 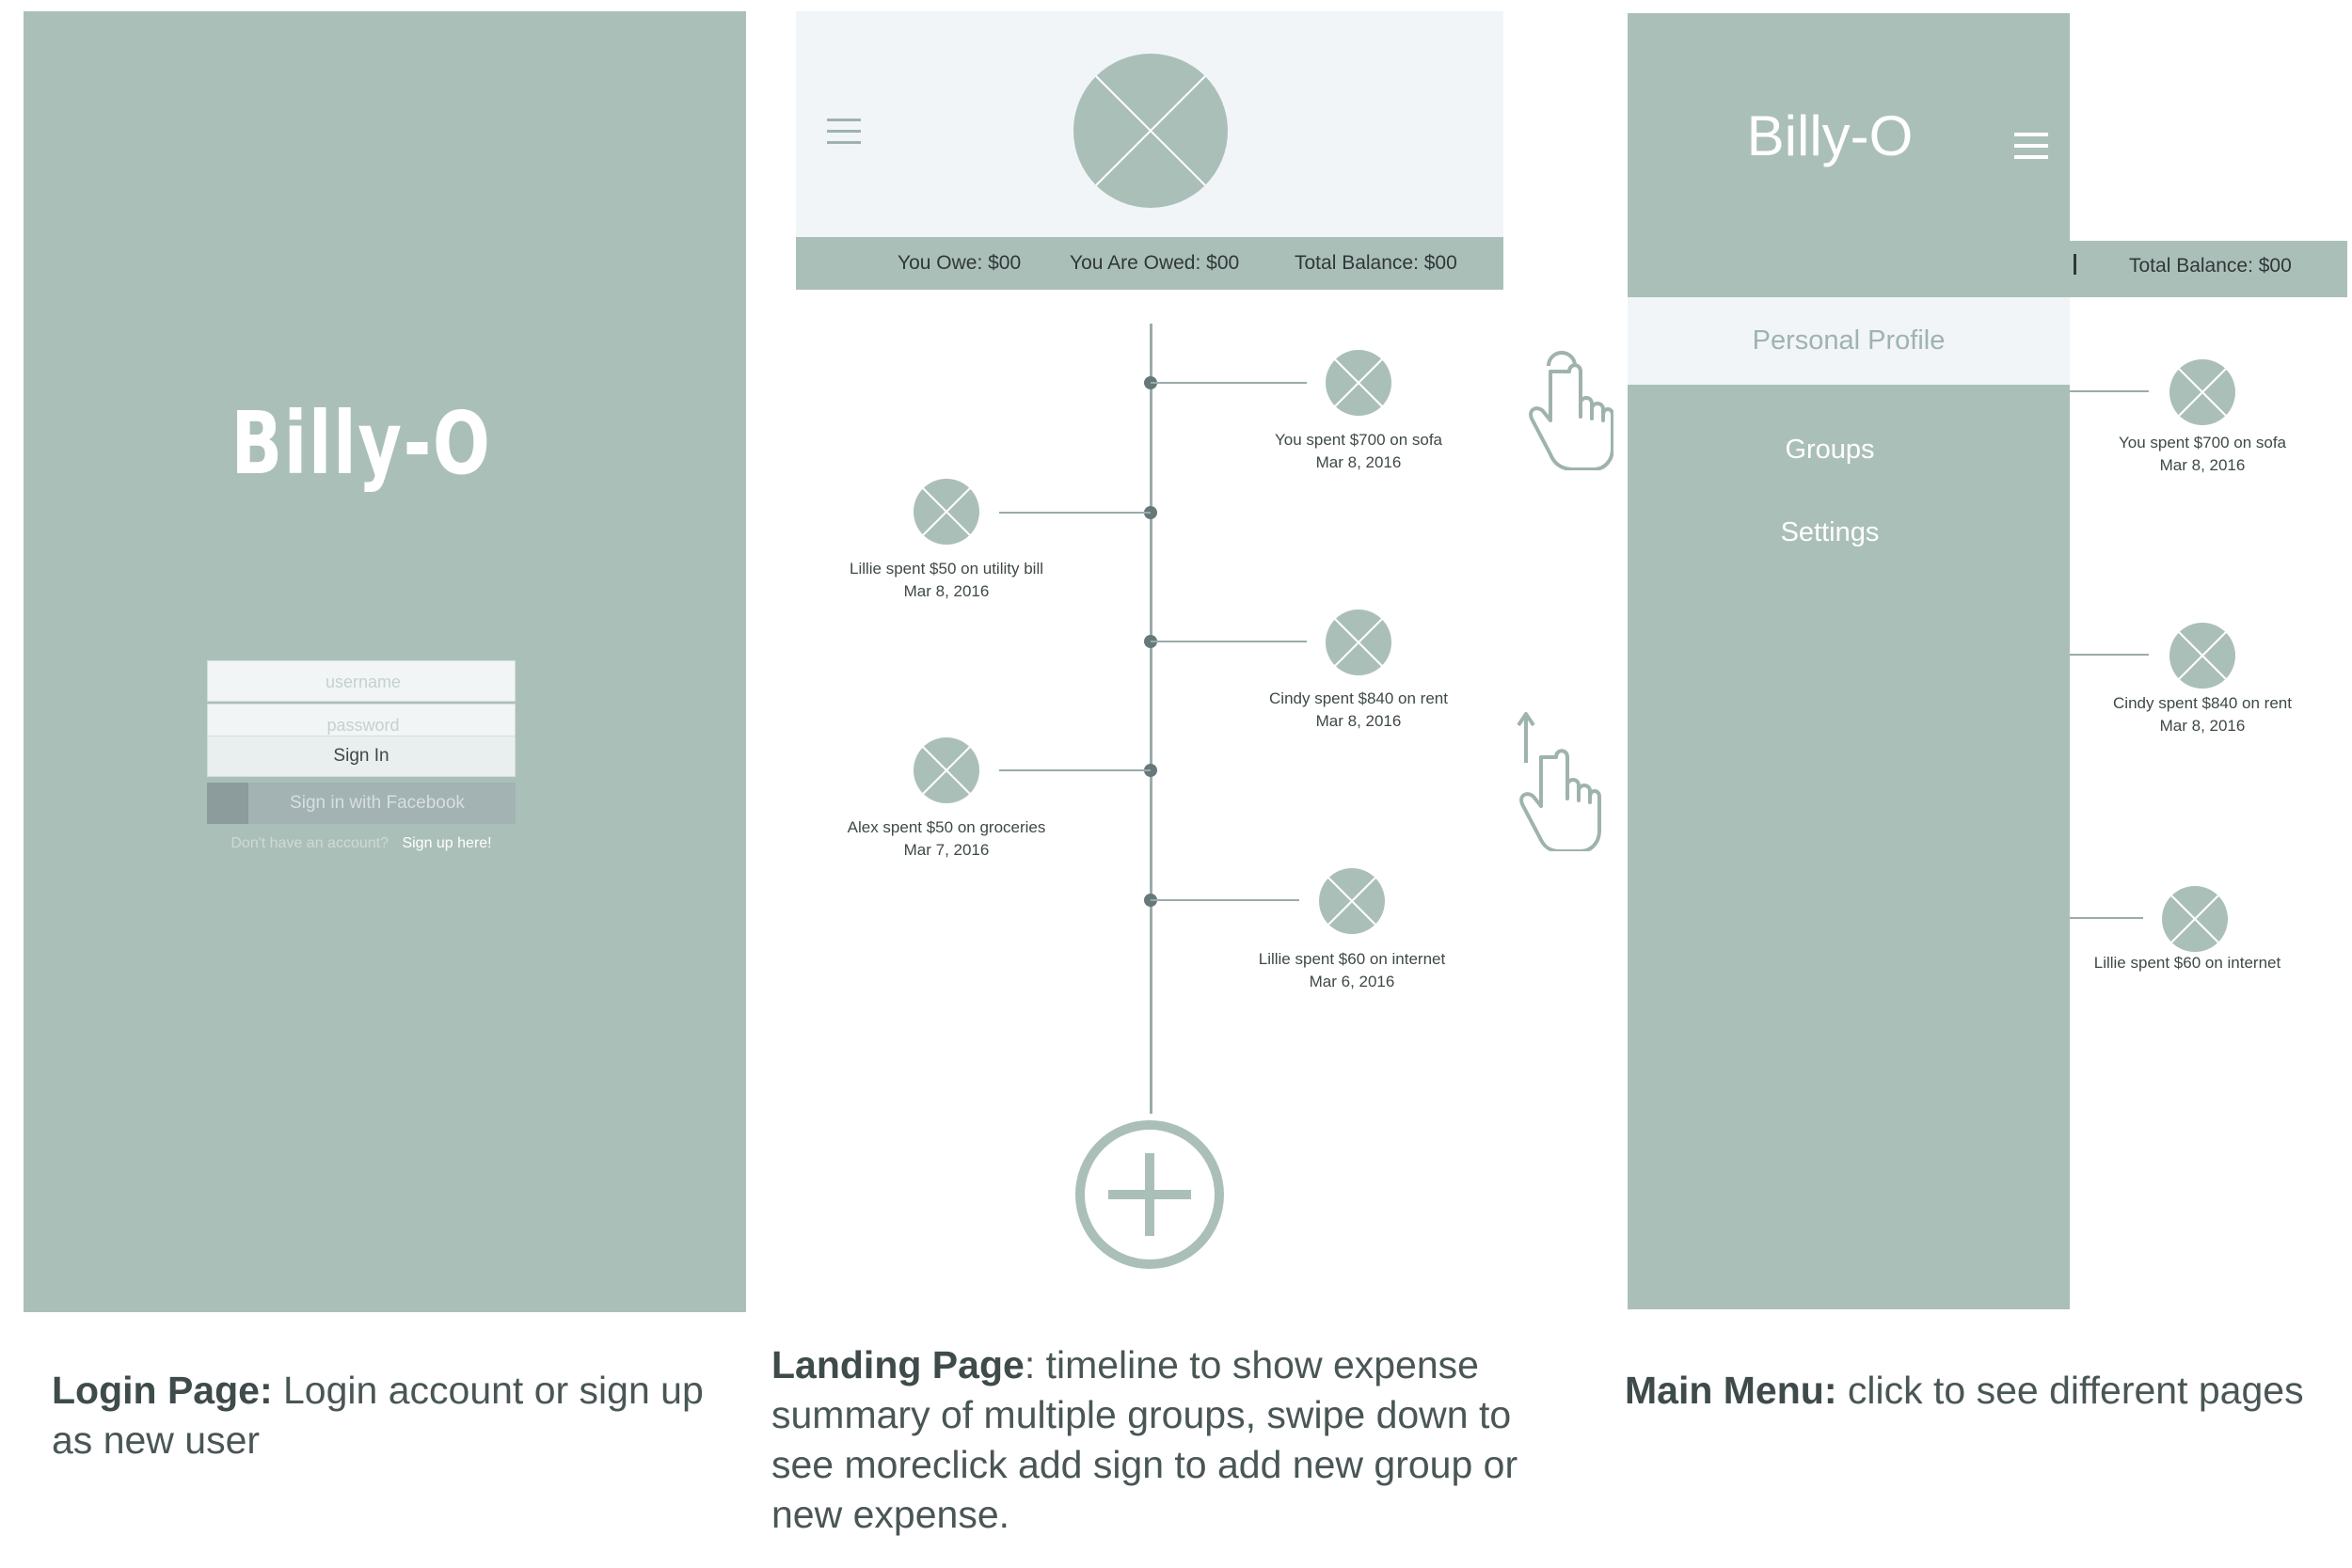 What do you see at coordinates (1830, 450) in the screenshot?
I see `menu-item-groups: Groups` at bounding box center [1830, 450].